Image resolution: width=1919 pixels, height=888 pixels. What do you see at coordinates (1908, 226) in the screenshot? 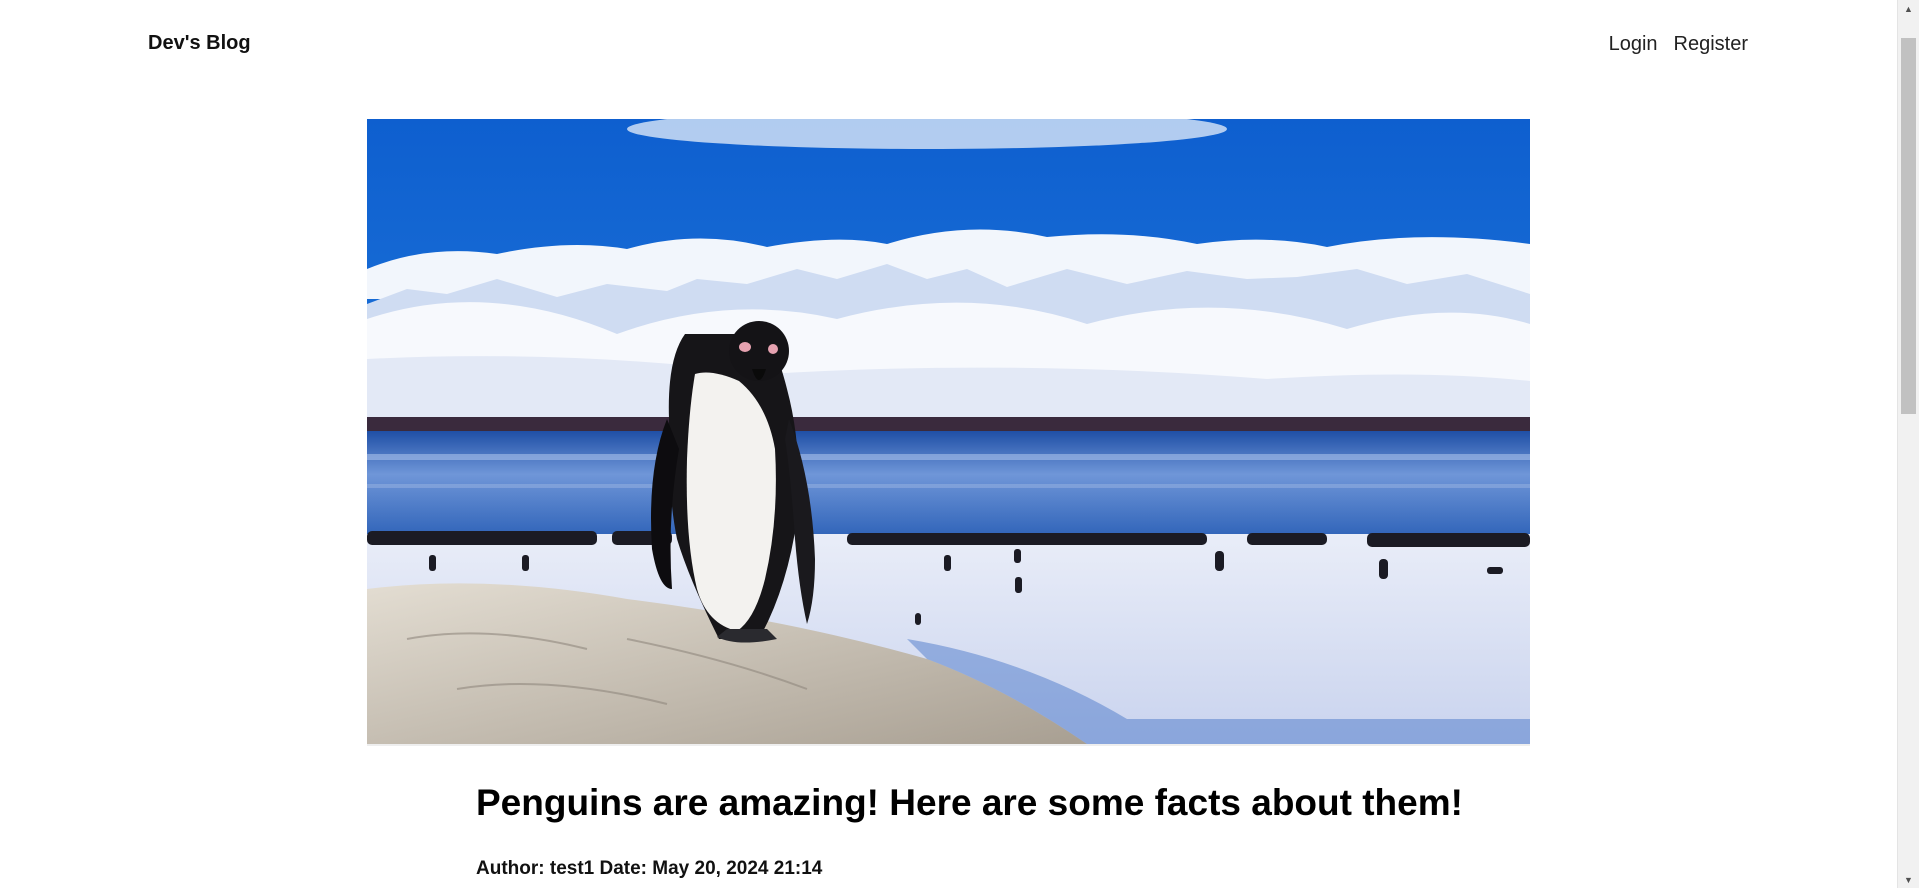
I see `scrollbar-thumb` at bounding box center [1908, 226].